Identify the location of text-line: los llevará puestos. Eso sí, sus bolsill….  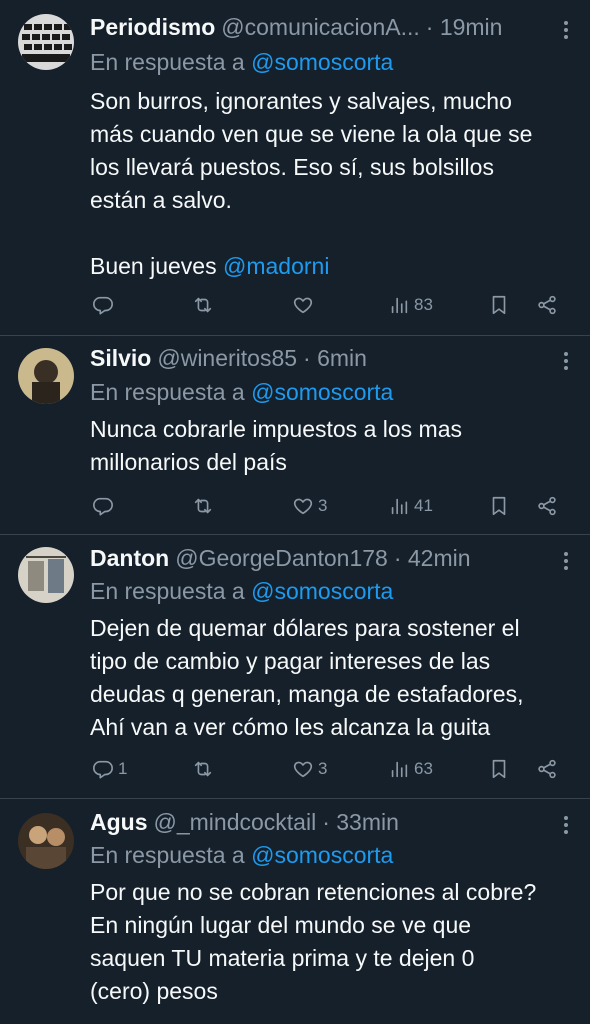
(292, 167).